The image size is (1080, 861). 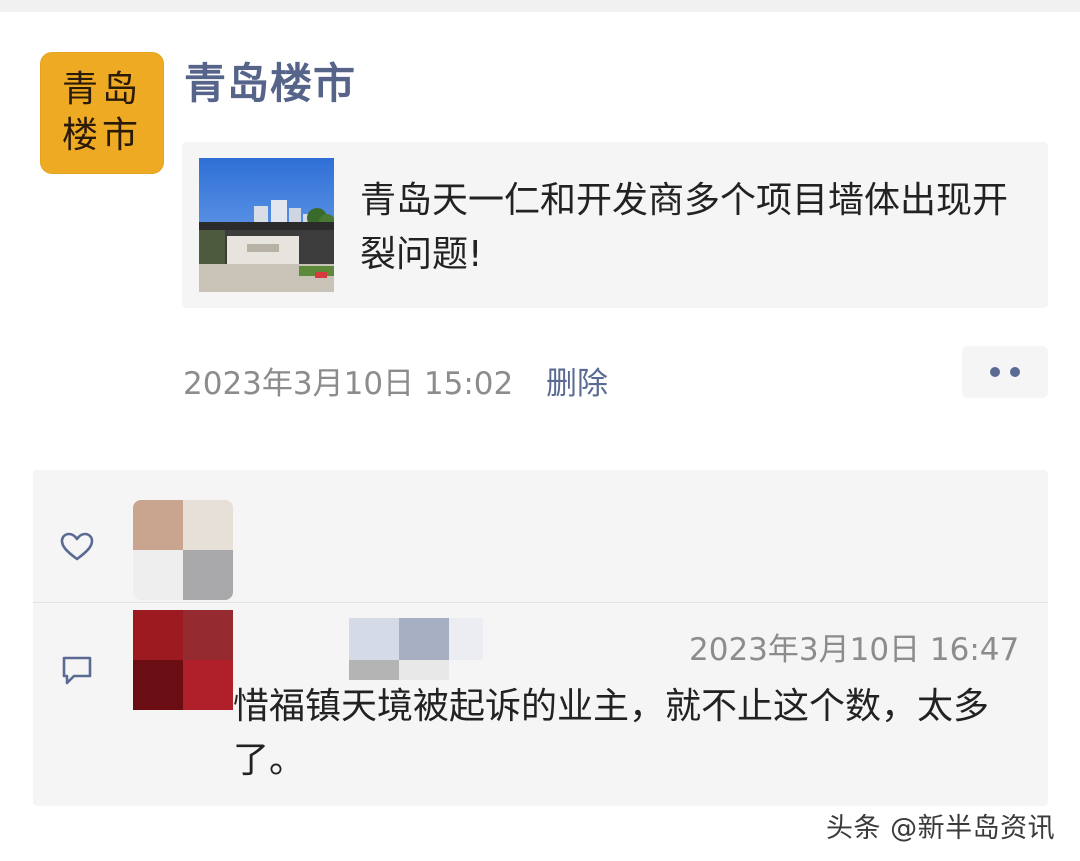 I want to click on account-avatar: 青岛 楼市, so click(x=102, y=113).